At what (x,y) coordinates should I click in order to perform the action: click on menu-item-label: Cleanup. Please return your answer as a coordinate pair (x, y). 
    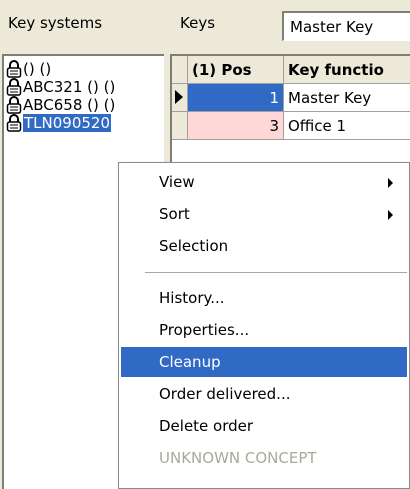
    Looking at the image, I should click on (190, 362).